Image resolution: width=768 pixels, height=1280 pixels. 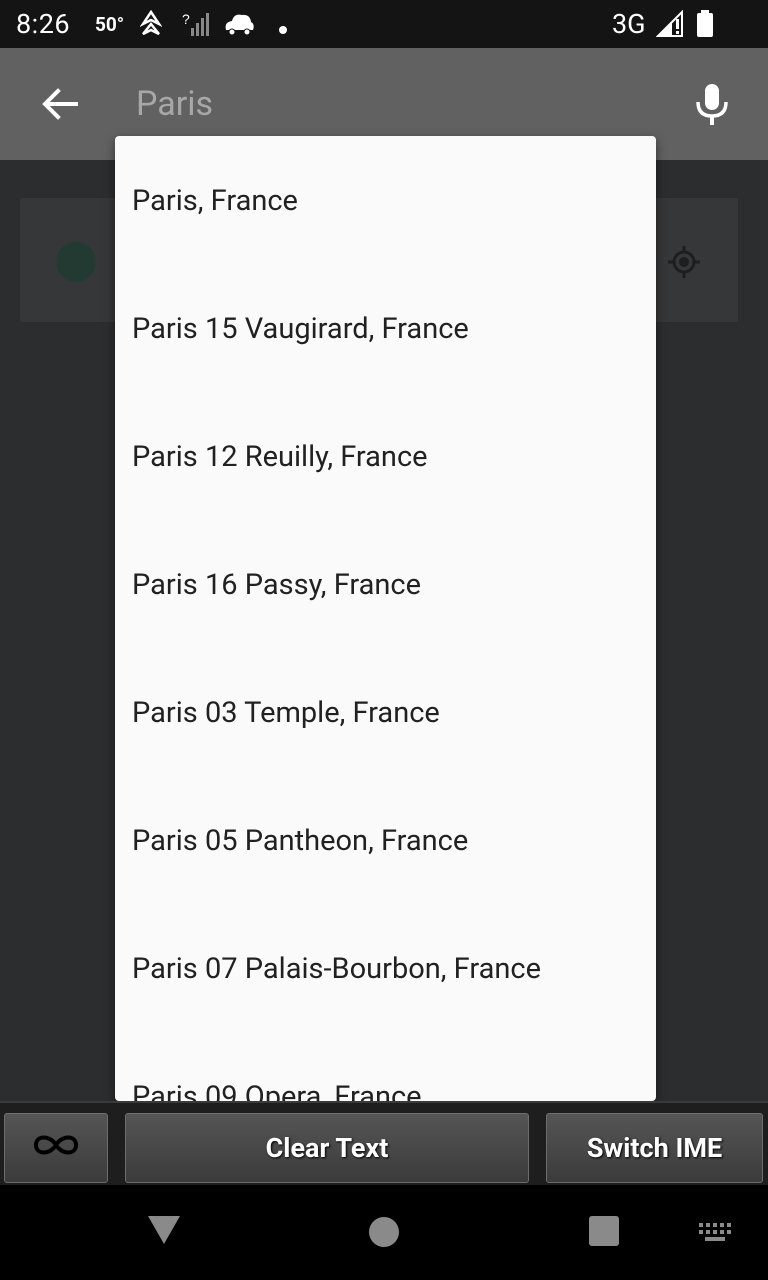 What do you see at coordinates (385, 201) in the screenshot?
I see `suggestion-item: Paris, France` at bounding box center [385, 201].